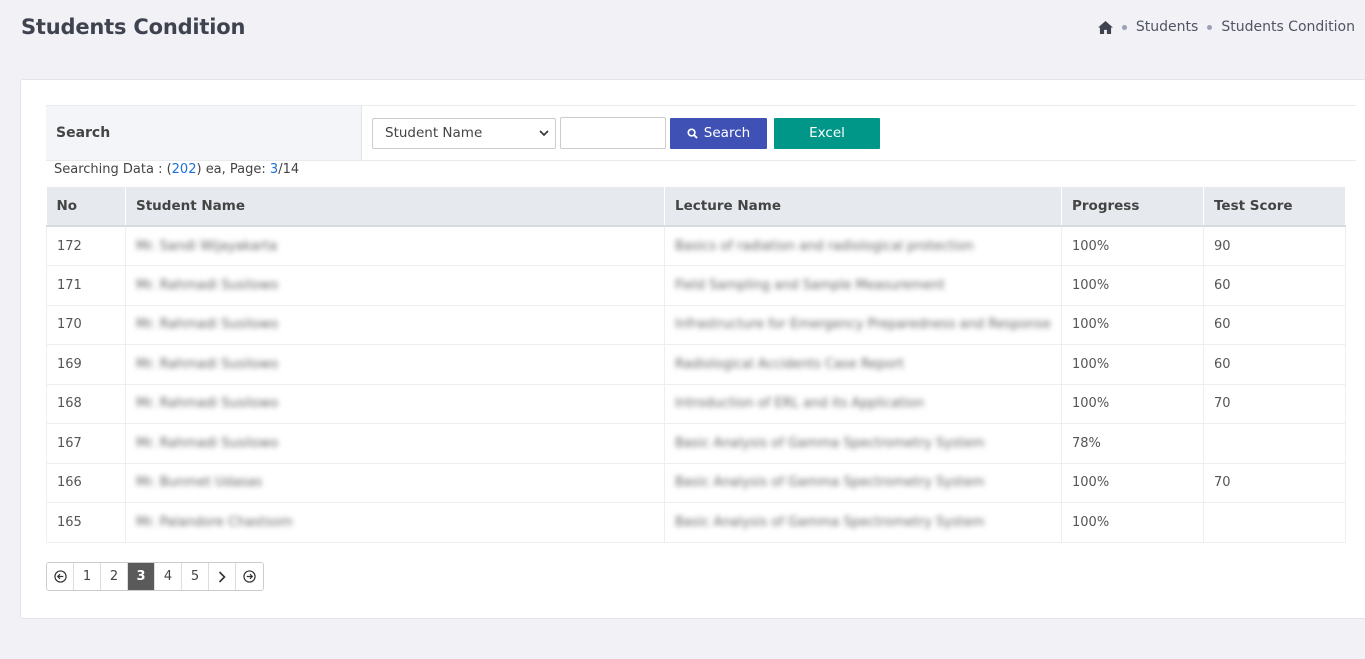 The height and width of the screenshot is (659, 1365). Describe the element at coordinates (718, 133) in the screenshot. I see `search-button: Search` at that location.